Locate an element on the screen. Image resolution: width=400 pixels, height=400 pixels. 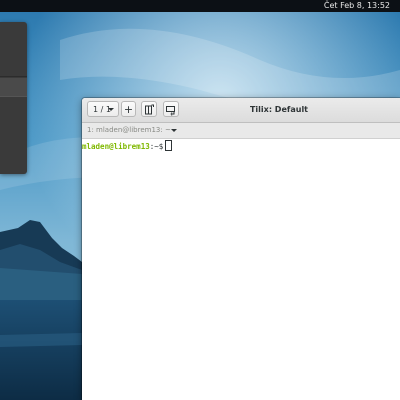
prompt-user-host: mladen@librem13 is located at coordinates (116, 146).